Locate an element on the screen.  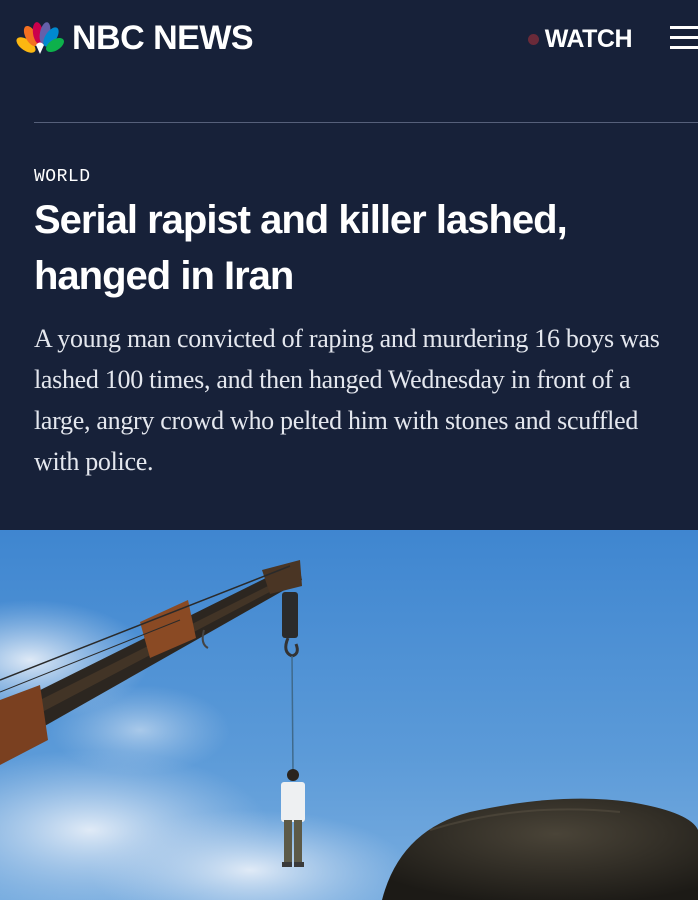
site-logo: NBC NEWS is located at coordinates (135, 38).